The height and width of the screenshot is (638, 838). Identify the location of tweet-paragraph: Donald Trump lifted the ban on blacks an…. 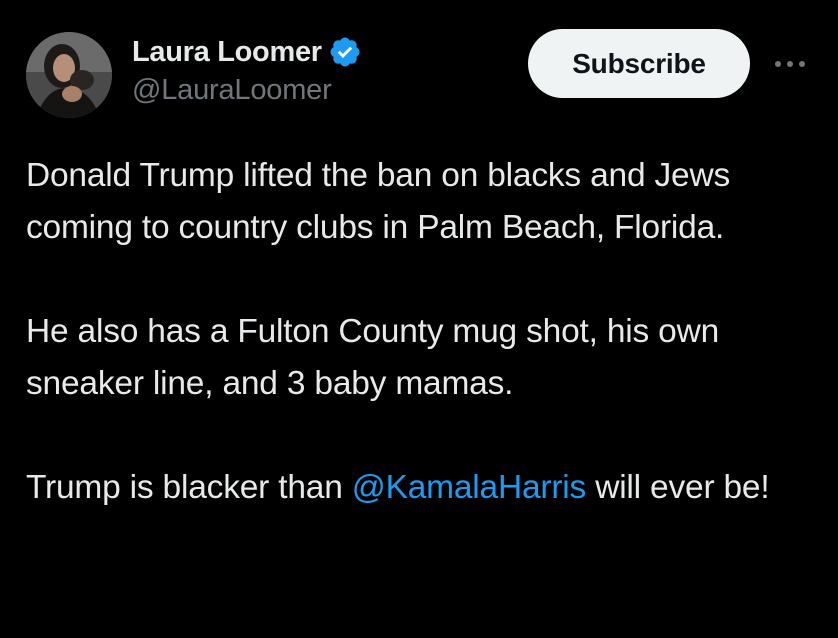
(378, 201).